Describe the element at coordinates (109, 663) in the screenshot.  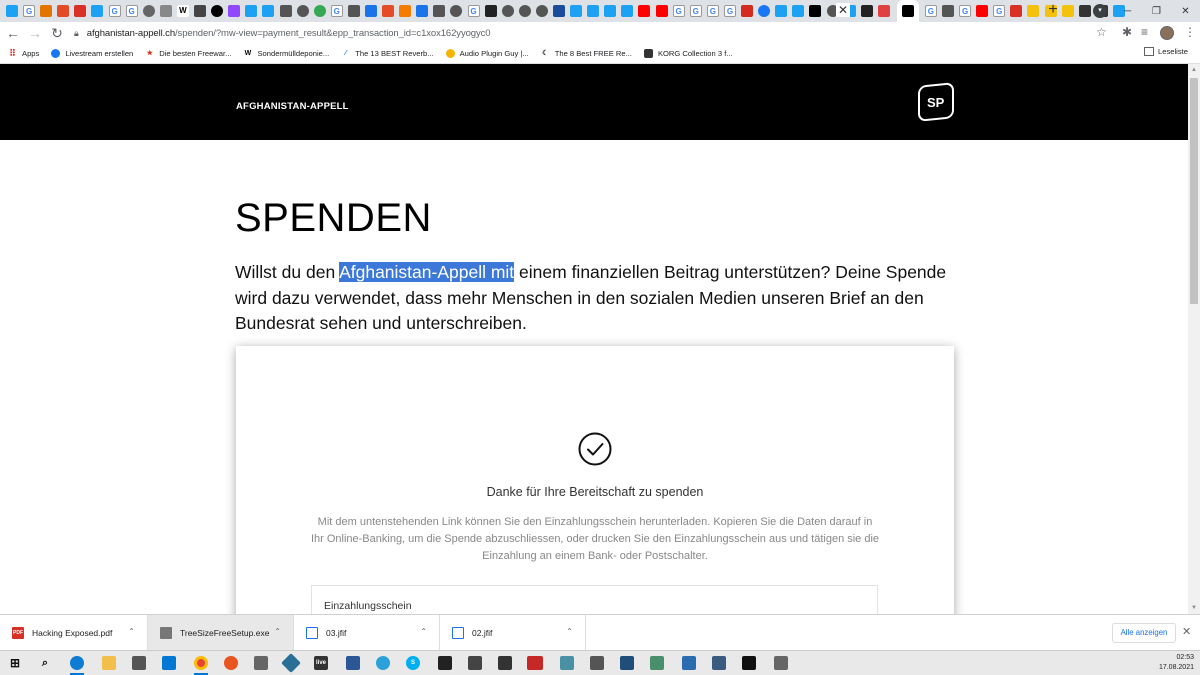
I see `file-explorer-icon` at that location.